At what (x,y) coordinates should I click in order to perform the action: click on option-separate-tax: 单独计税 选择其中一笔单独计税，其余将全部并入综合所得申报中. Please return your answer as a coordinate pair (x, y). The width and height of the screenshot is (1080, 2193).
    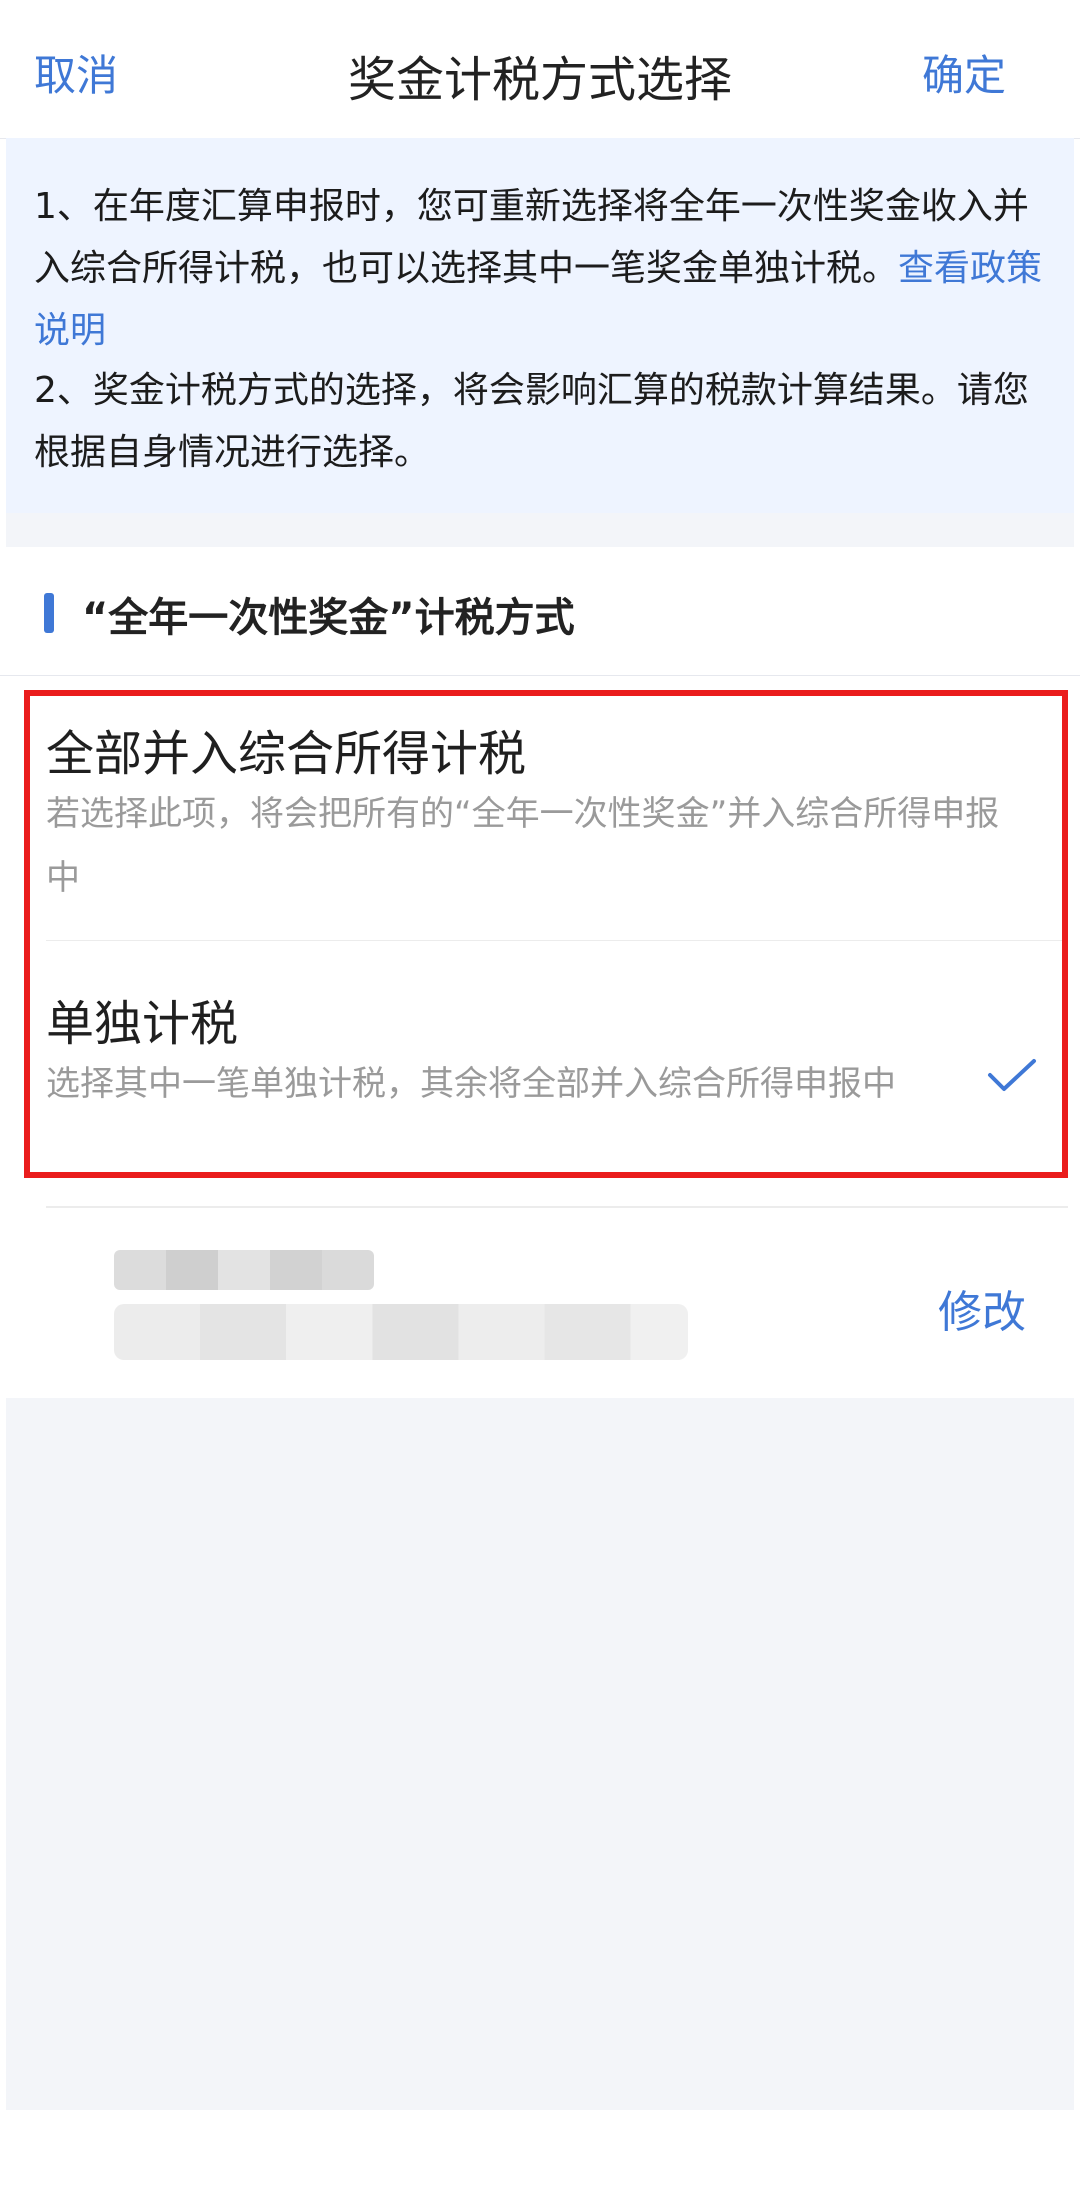
    Looking at the image, I should click on (541, 1070).